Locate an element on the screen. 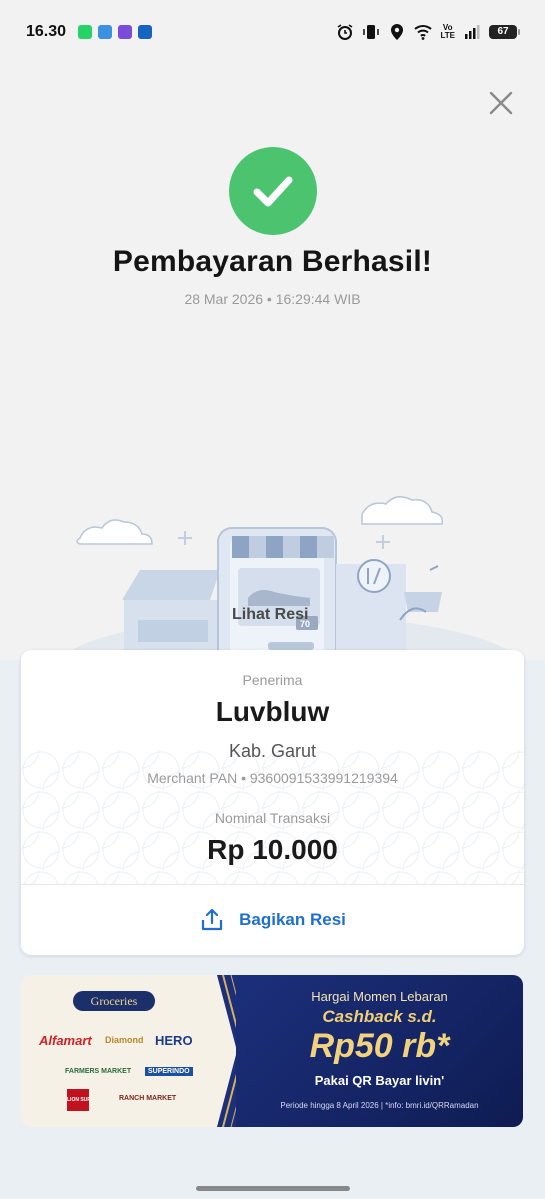  banner-cashback-label: Cashback s.d. is located at coordinates (379, 1016).